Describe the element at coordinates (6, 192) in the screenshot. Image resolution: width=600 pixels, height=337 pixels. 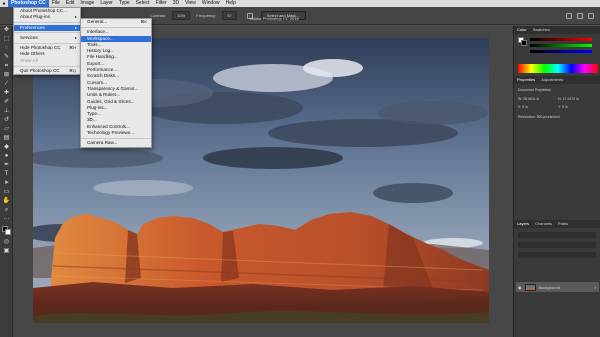
I see `shape-tool-icon: ▭` at that location.